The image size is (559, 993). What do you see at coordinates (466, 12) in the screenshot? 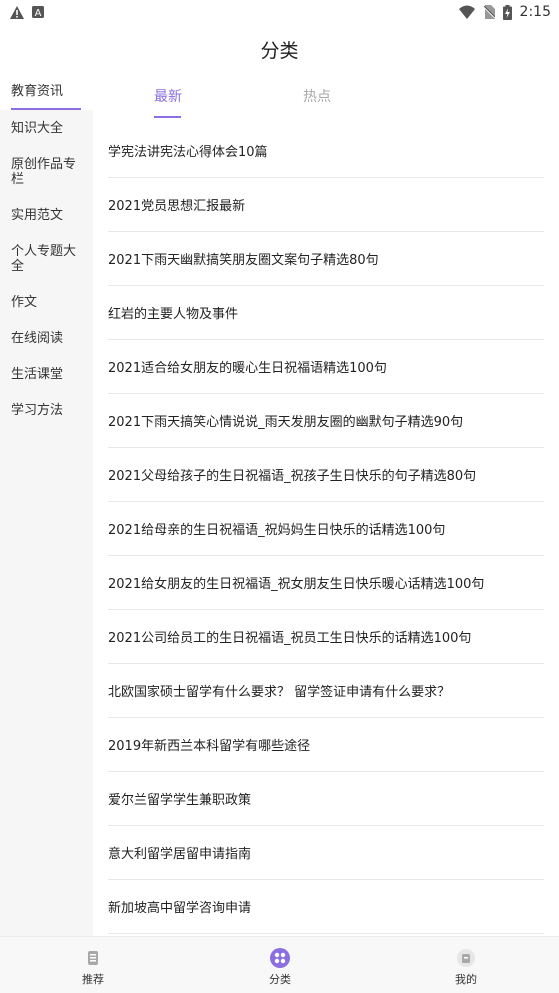
I see `wifi-icon` at bounding box center [466, 12].